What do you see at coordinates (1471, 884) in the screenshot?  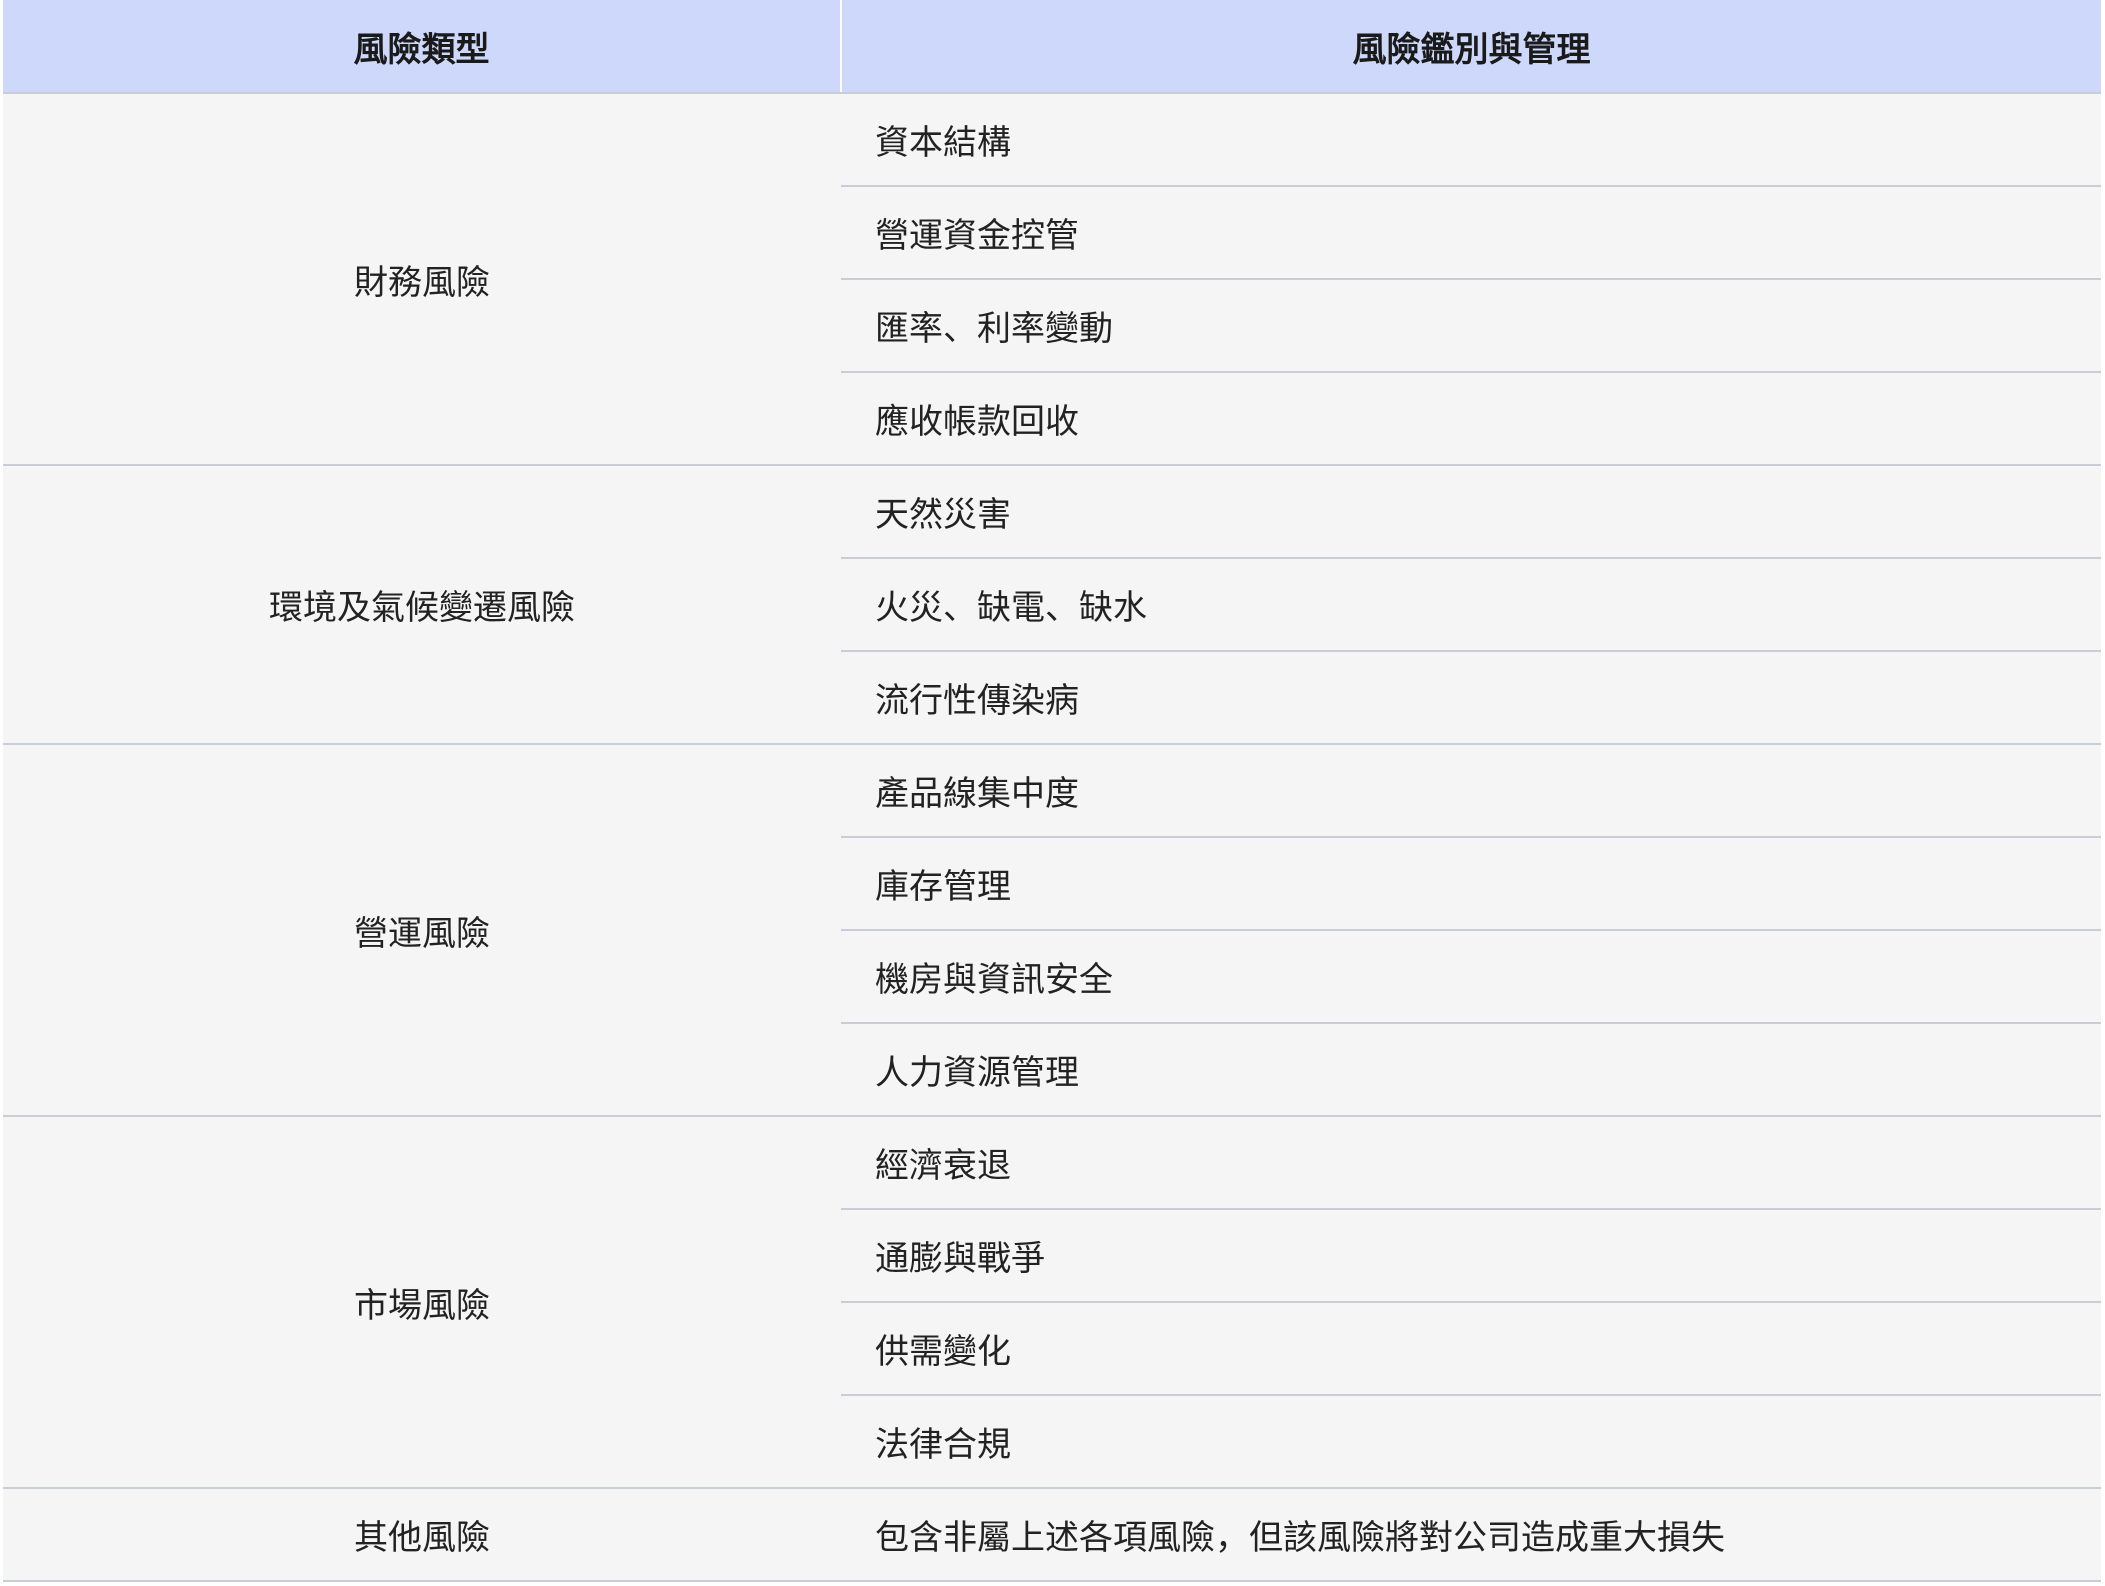 I see `risk-item-cell: 庫存管理` at bounding box center [1471, 884].